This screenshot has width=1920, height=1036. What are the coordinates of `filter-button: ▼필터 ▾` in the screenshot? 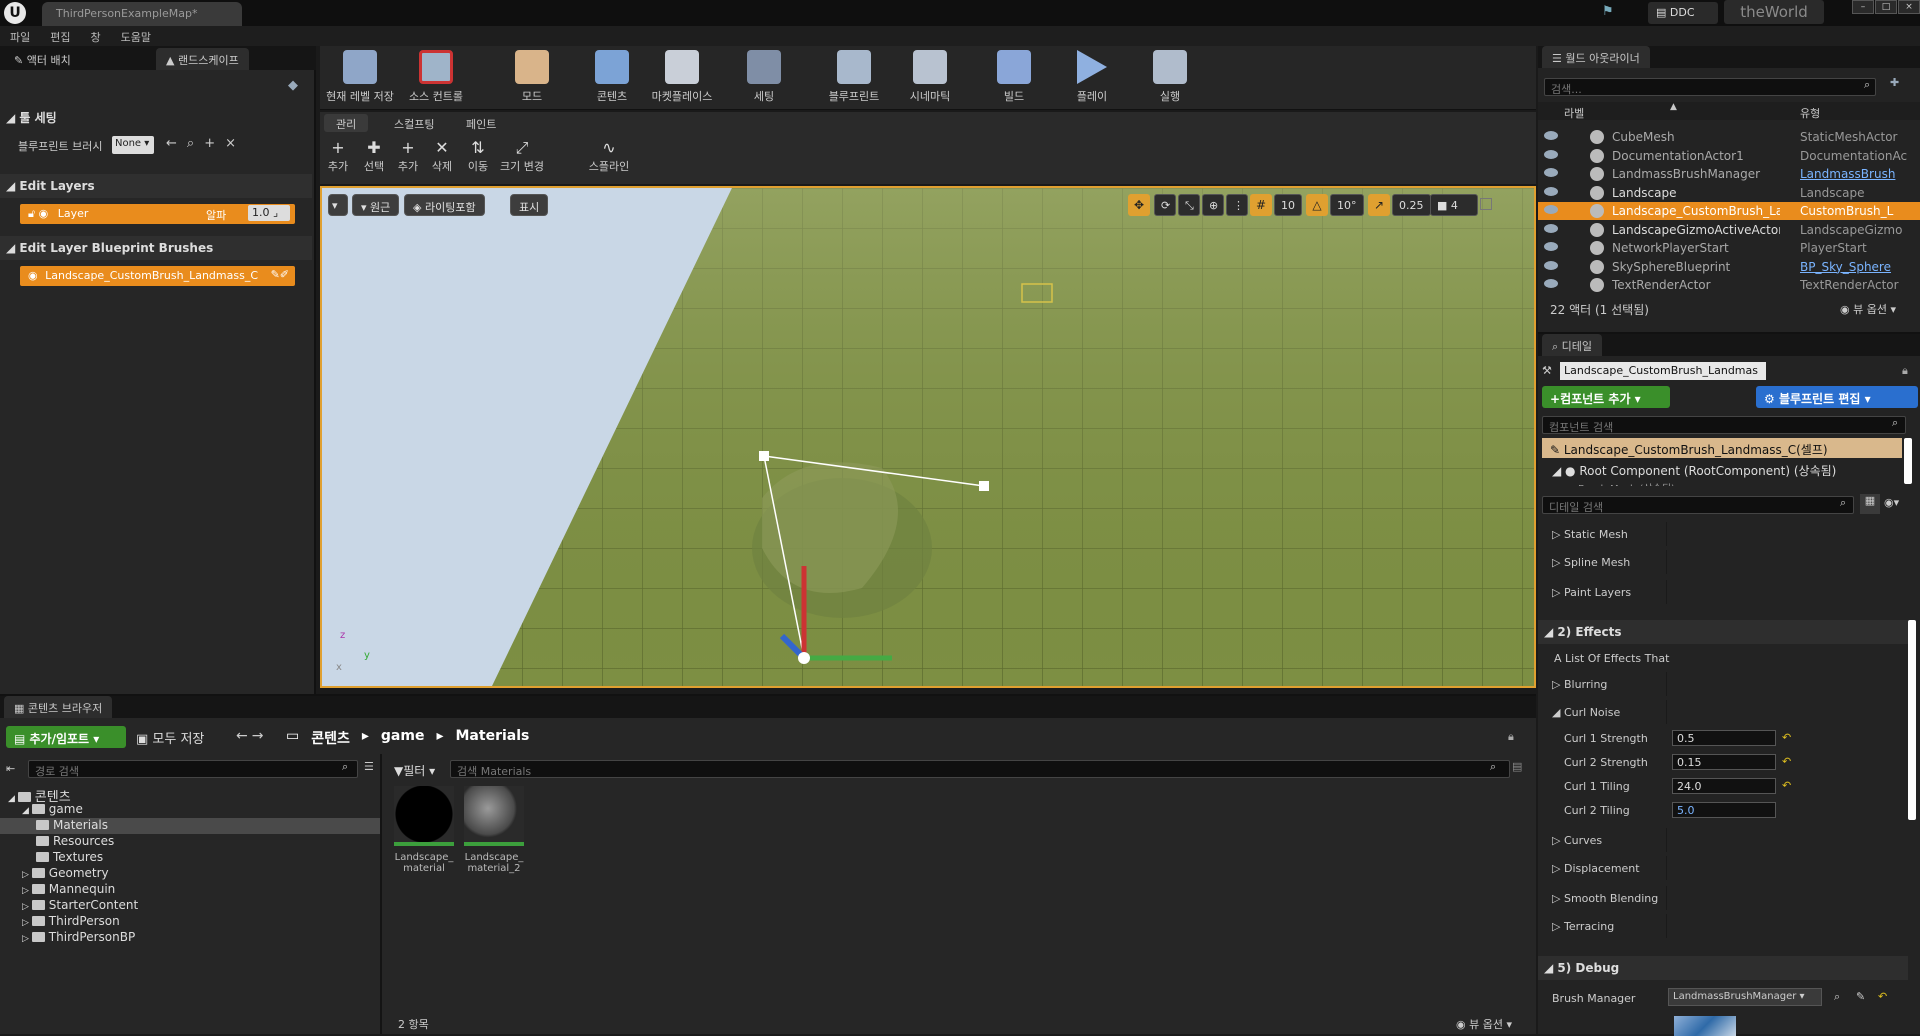 It's located at (414, 770).